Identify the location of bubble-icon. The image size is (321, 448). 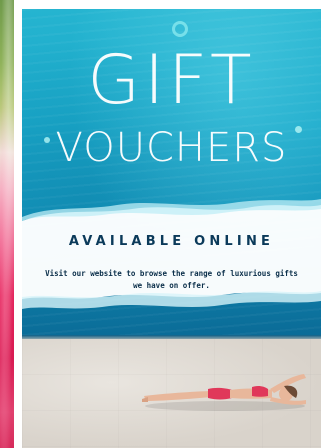
(180, 29).